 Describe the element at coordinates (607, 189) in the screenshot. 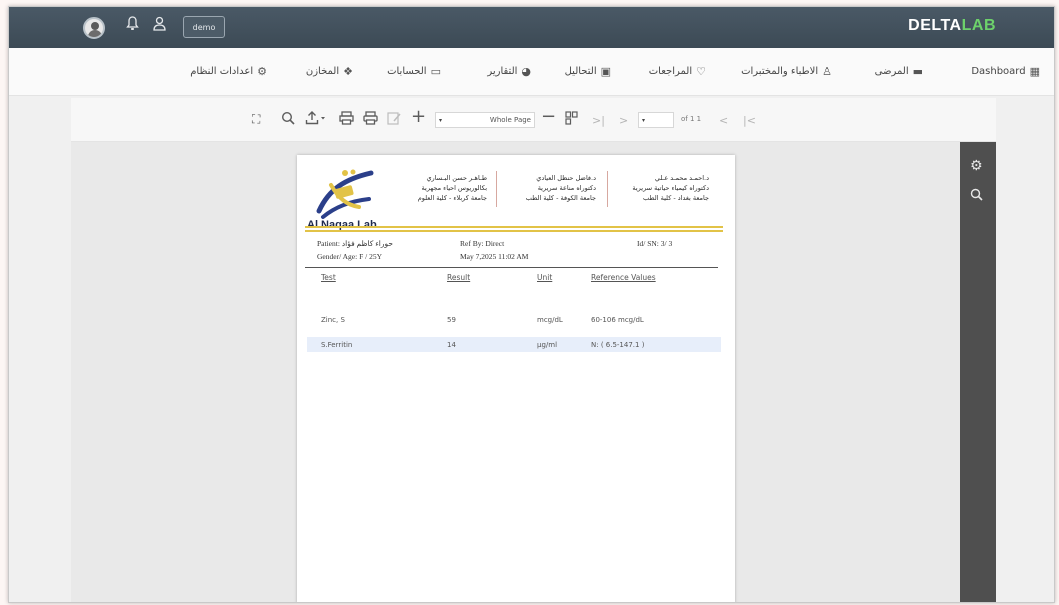

I see `divider` at that location.